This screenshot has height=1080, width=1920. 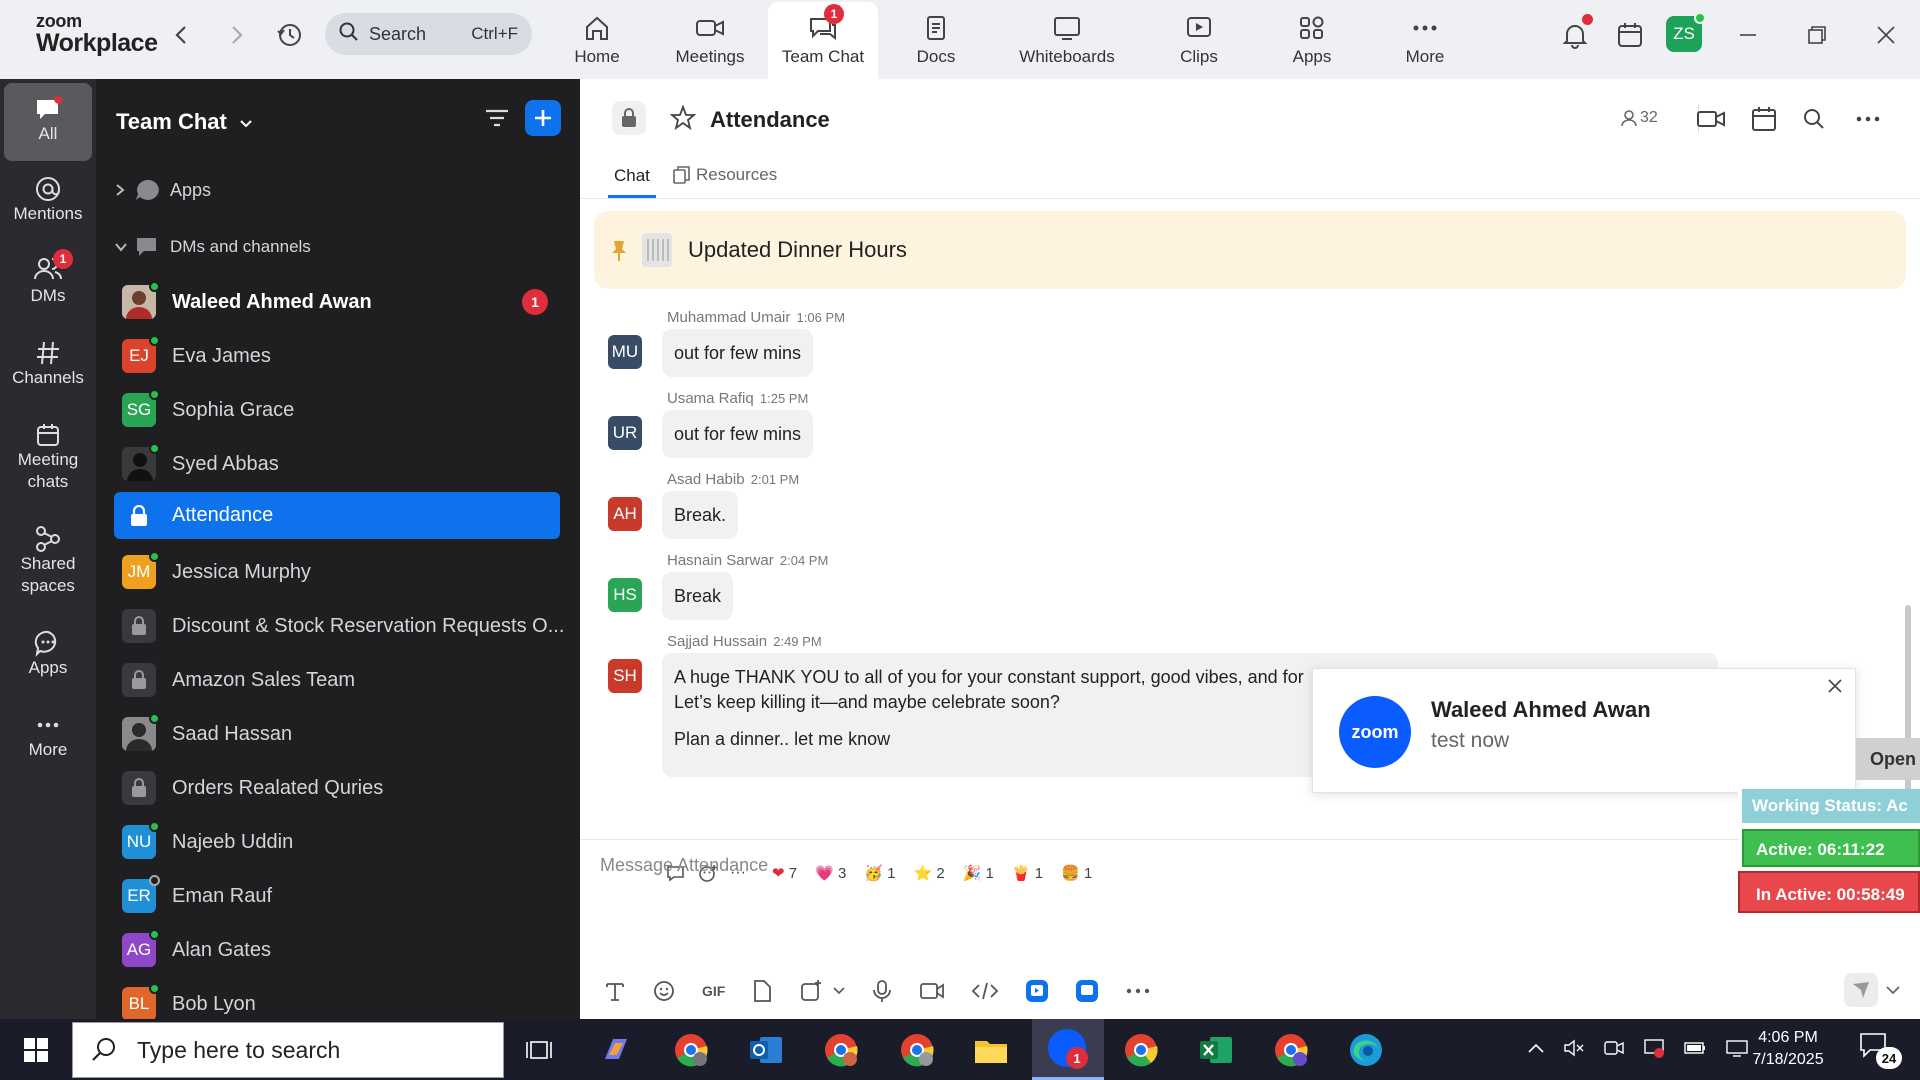 What do you see at coordinates (1695, 1048) in the screenshot?
I see `battery-icon` at bounding box center [1695, 1048].